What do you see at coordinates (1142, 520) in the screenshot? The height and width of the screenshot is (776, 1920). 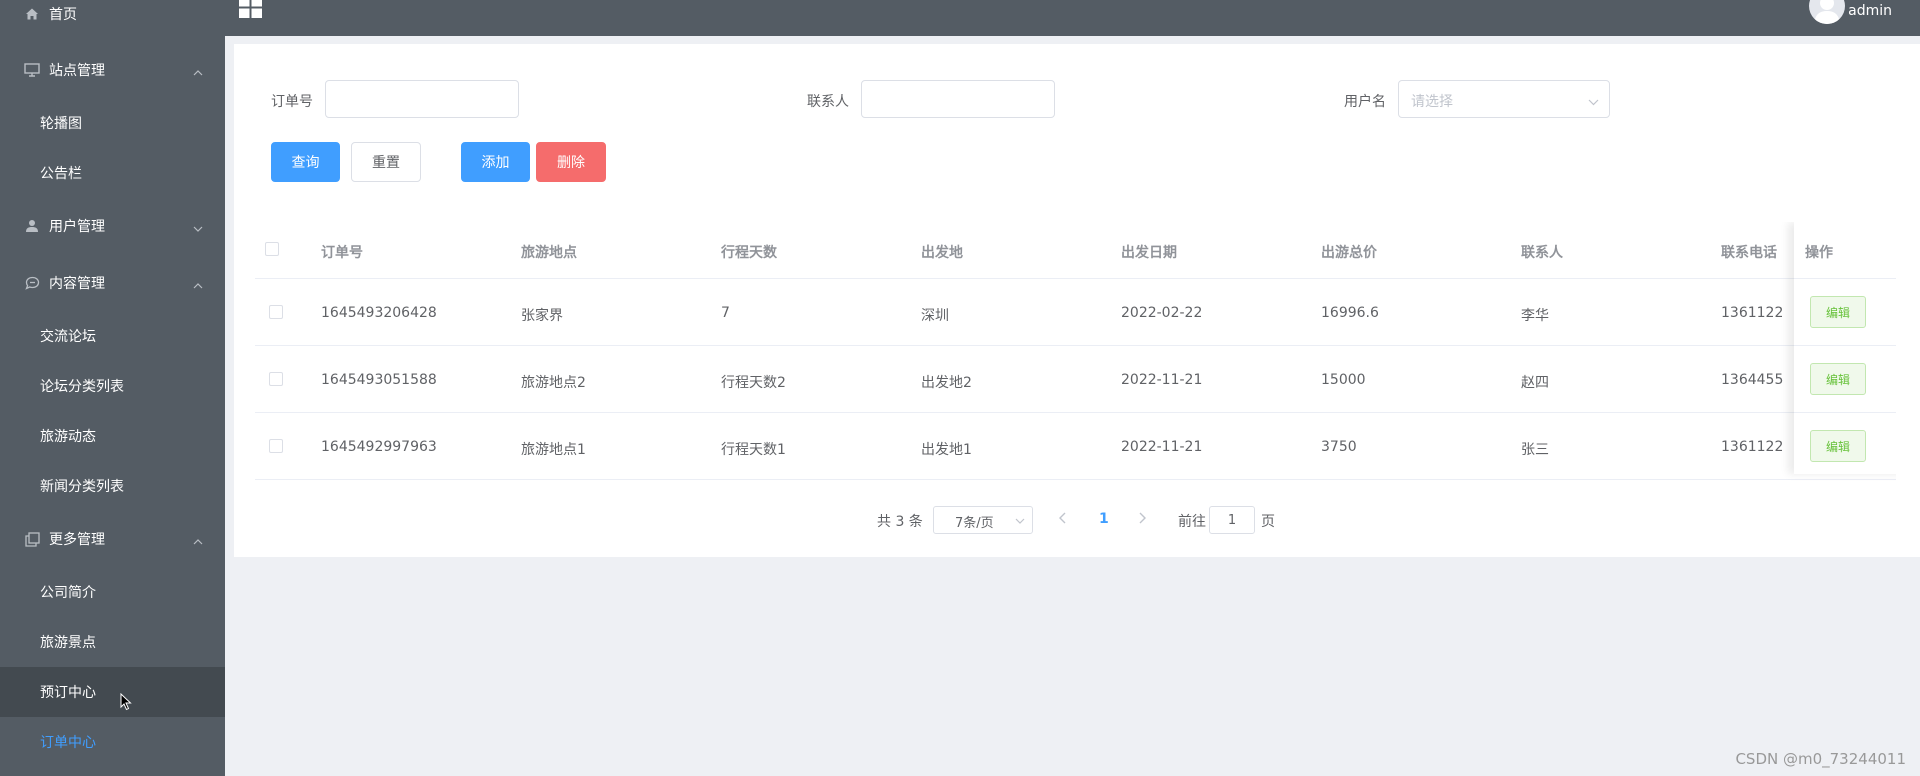 I see `next-page-icon` at bounding box center [1142, 520].